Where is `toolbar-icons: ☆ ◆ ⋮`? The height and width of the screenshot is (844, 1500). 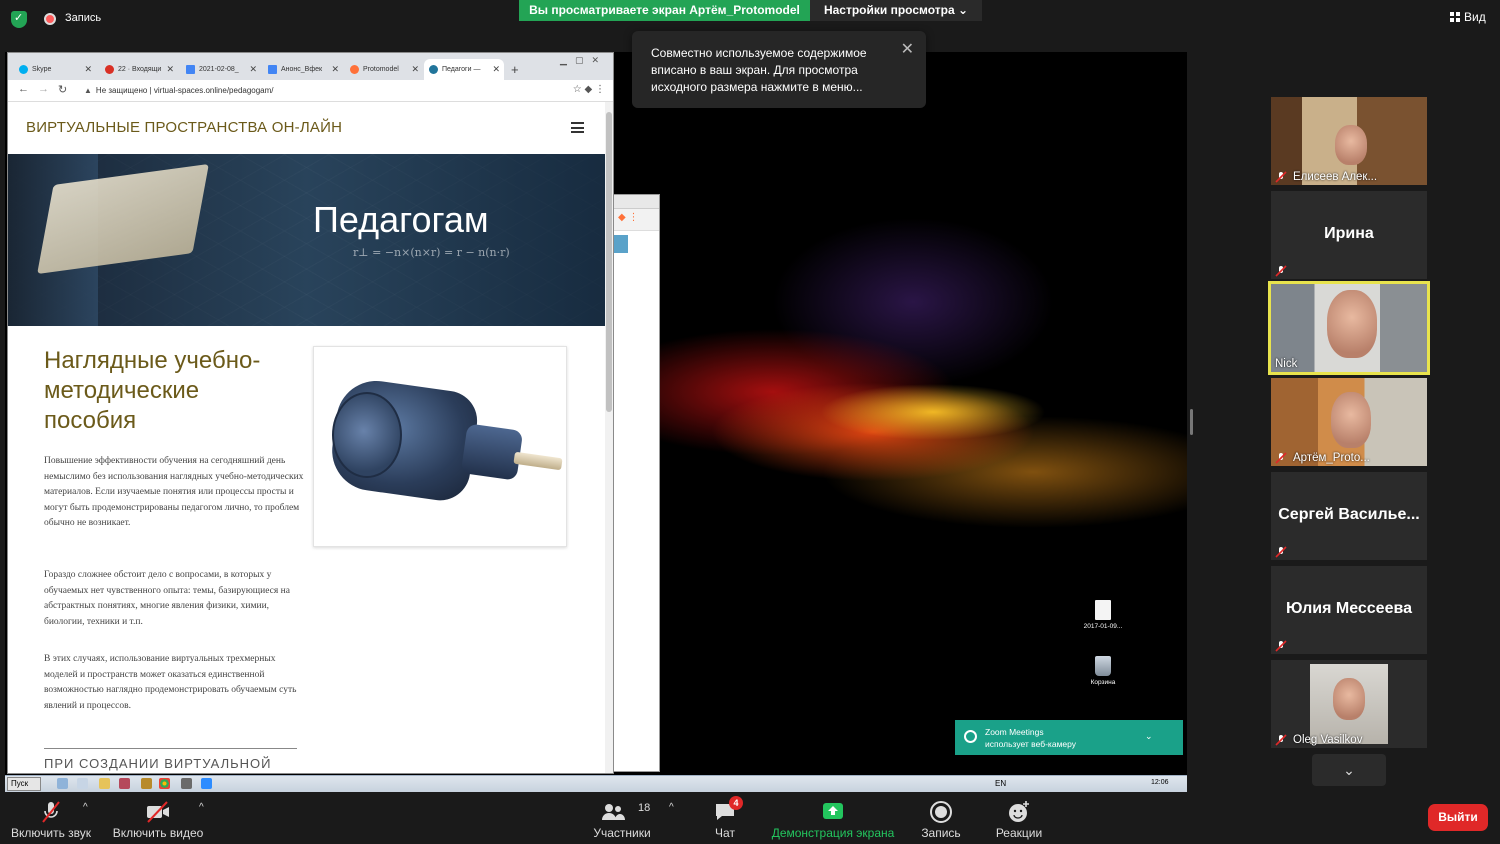
toolbar-icons: ☆ ◆ ⋮ is located at coordinates (589, 89).